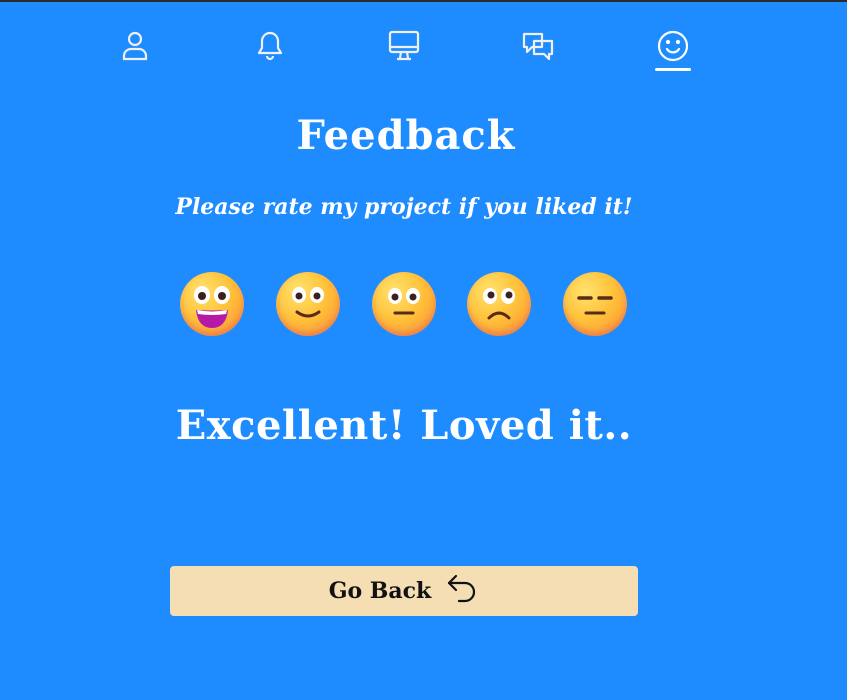 The width and height of the screenshot is (847, 700). Describe the element at coordinates (404, 425) in the screenshot. I see `rating-result: Excellent! Loved it..` at that location.